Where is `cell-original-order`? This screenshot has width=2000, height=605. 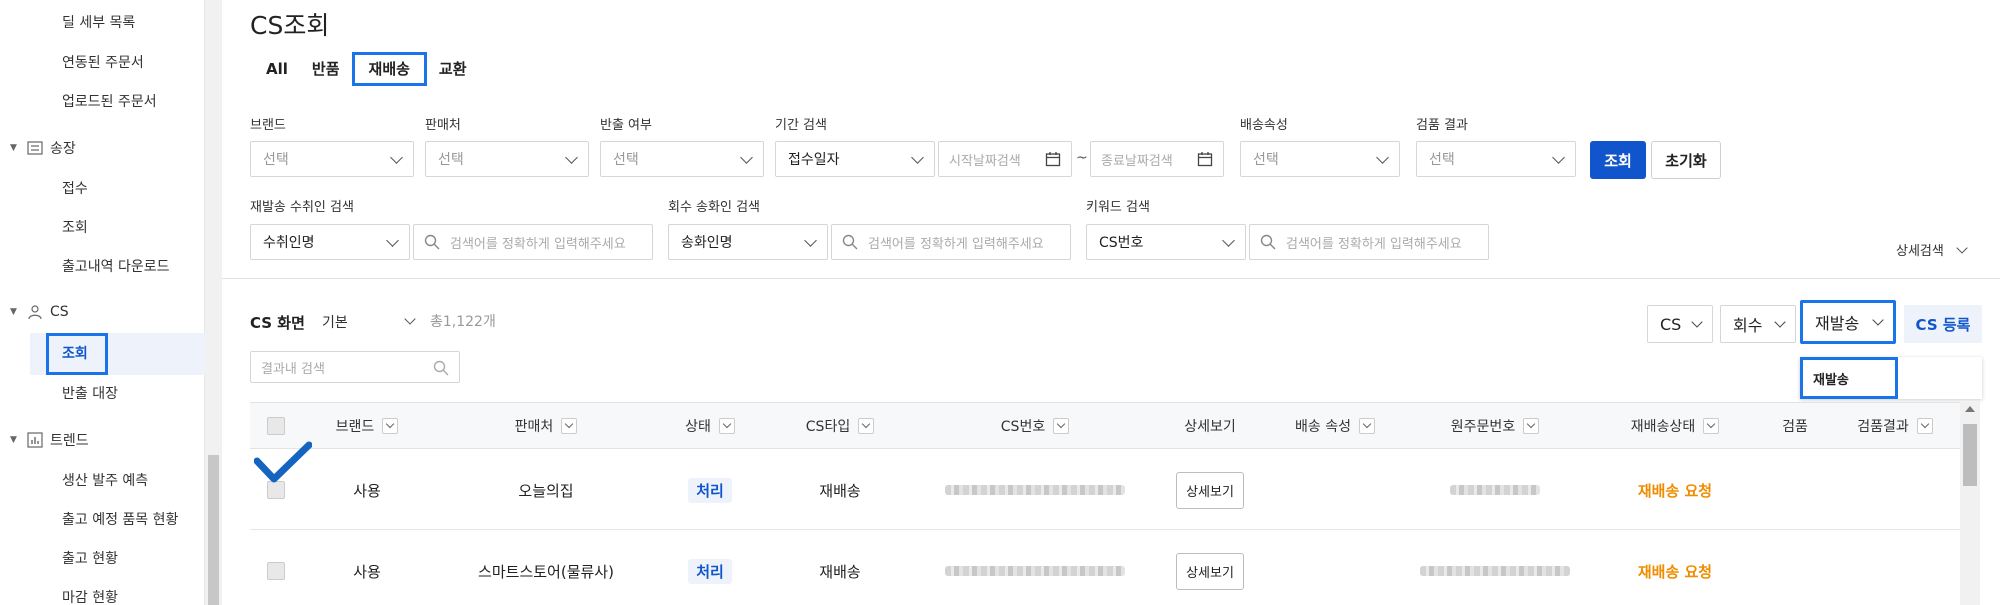
cell-original-order is located at coordinates (1495, 490).